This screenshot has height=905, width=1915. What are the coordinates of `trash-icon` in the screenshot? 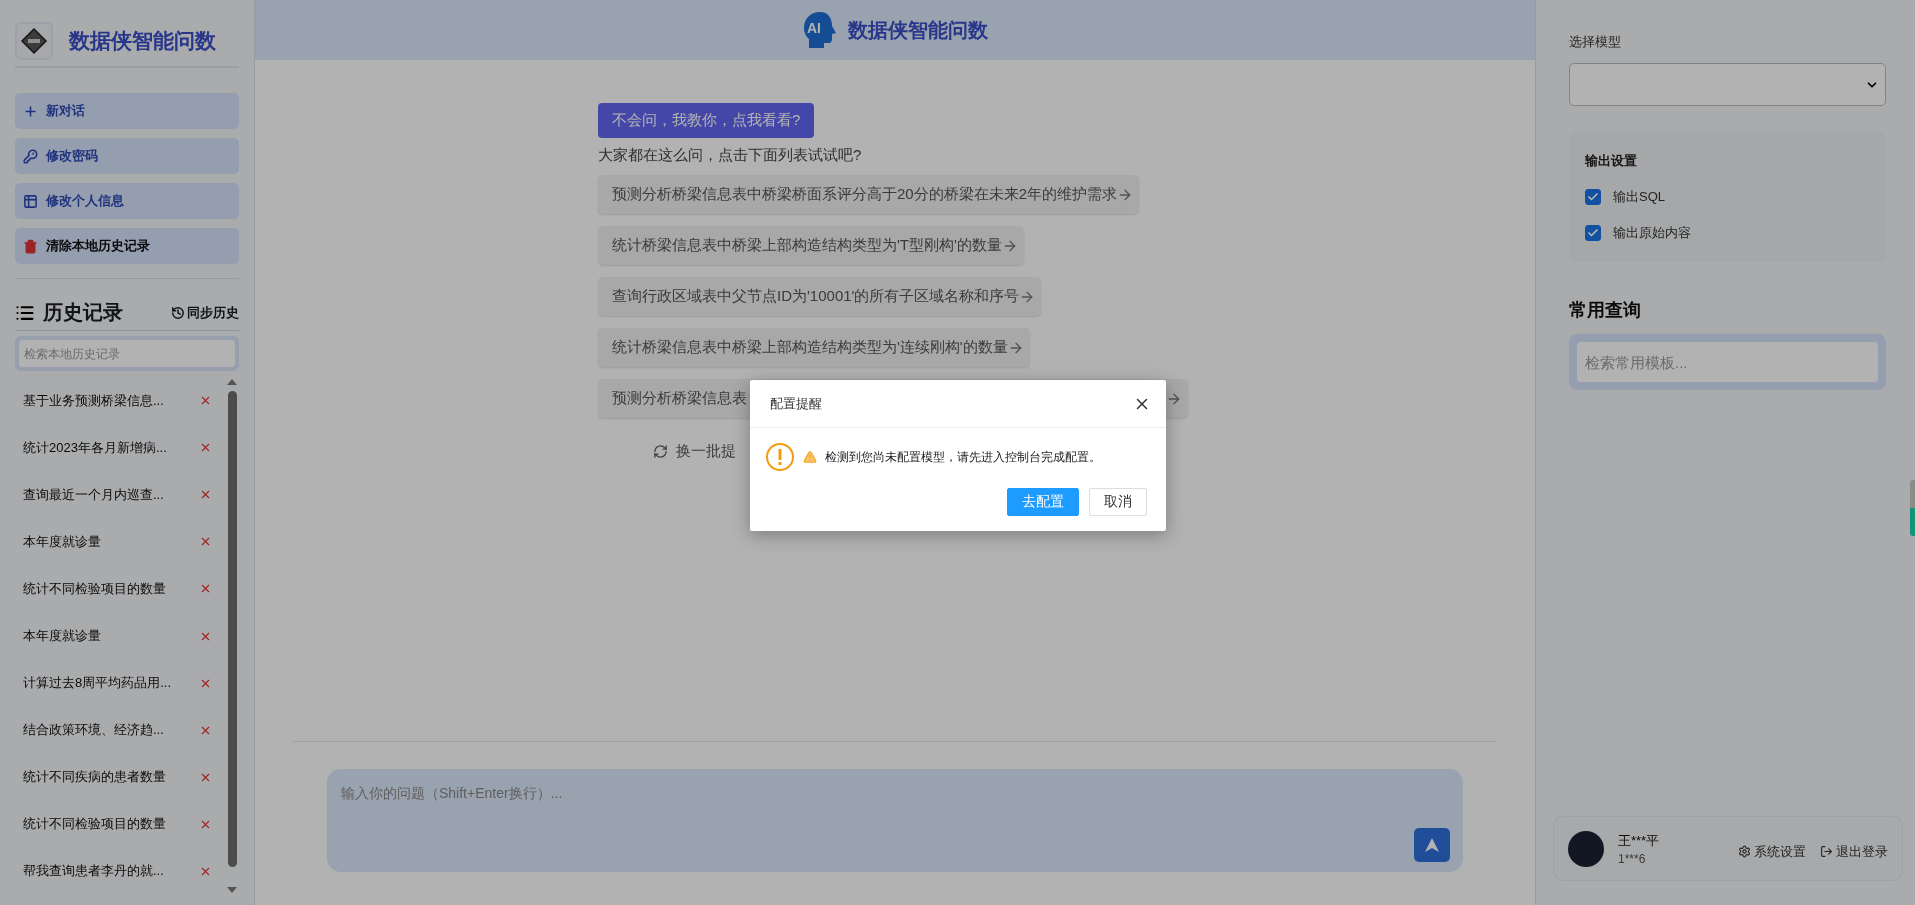 It's located at (30, 246).